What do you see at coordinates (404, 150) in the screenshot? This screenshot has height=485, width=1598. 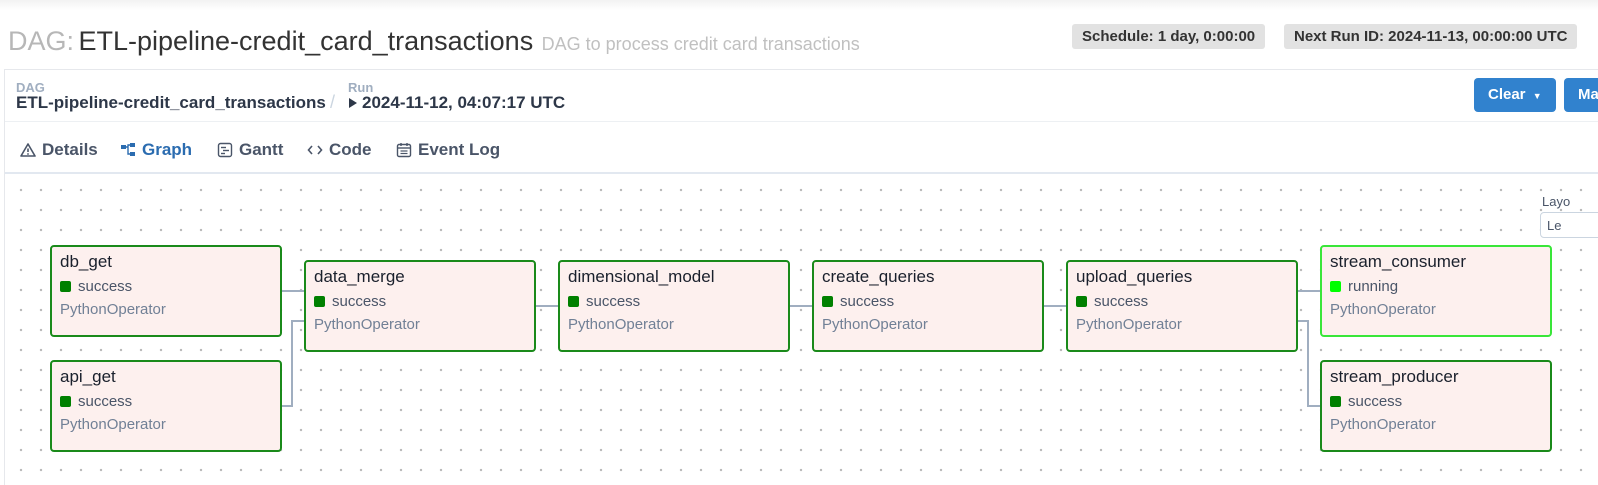 I see `calendar-icon` at bounding box center [404, 150].